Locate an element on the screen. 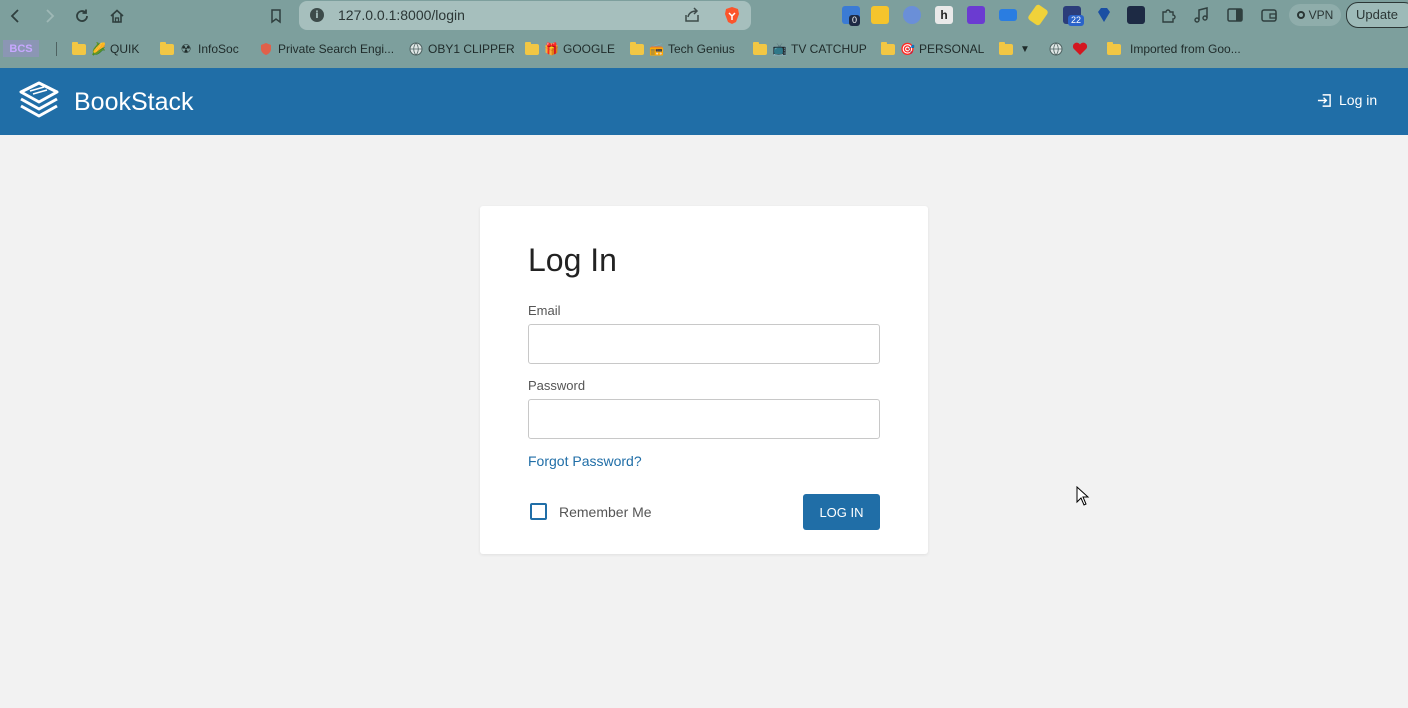  shield-icon is located at coordinates (266, 49).